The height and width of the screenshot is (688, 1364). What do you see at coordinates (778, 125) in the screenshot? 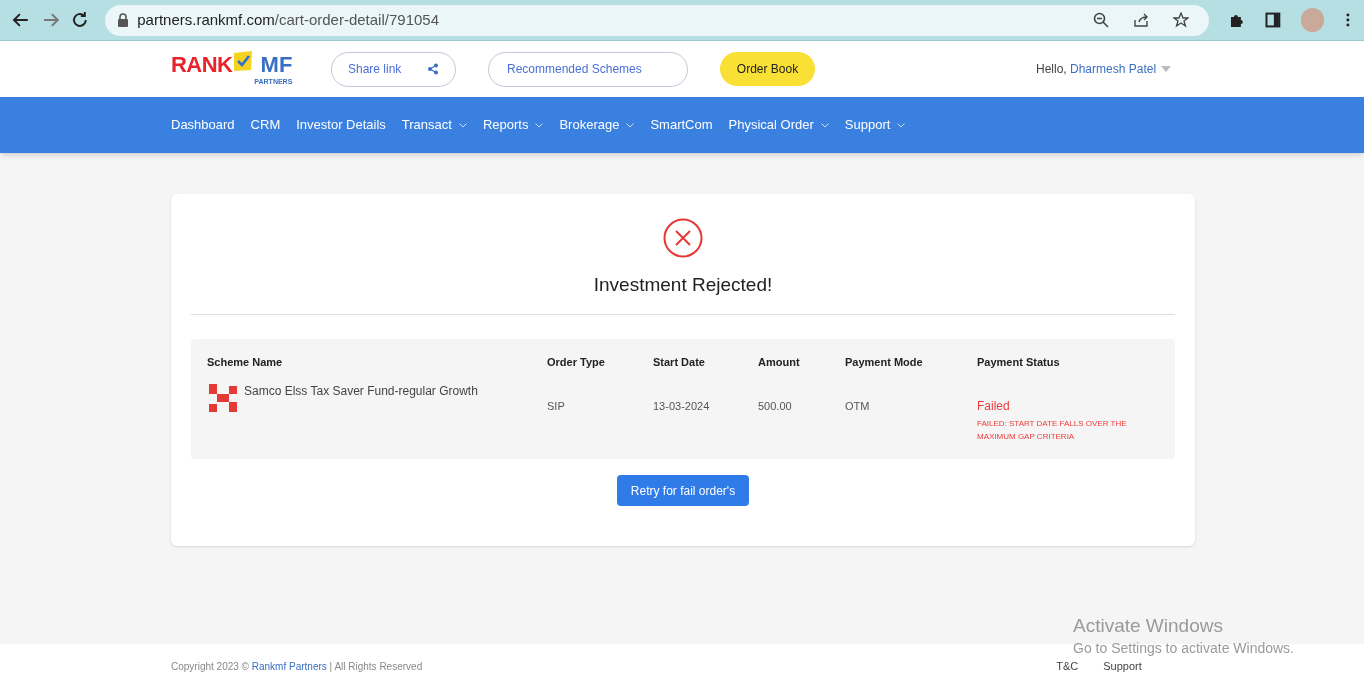
I see `nav-item: Physical Order` at bounding box center [778, 125].